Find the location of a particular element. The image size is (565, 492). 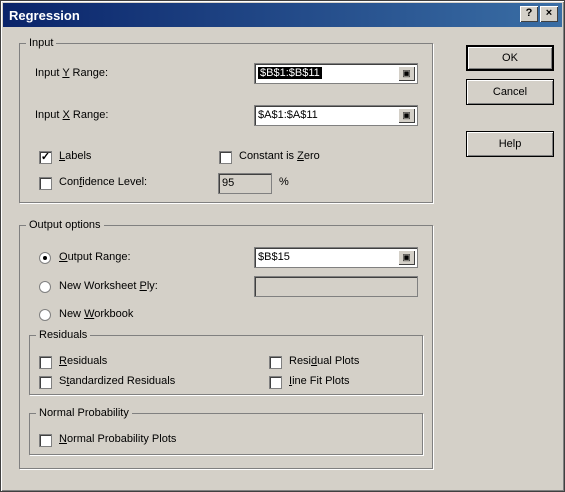

new-worksheet-radio is located at coordinates (45, 287).